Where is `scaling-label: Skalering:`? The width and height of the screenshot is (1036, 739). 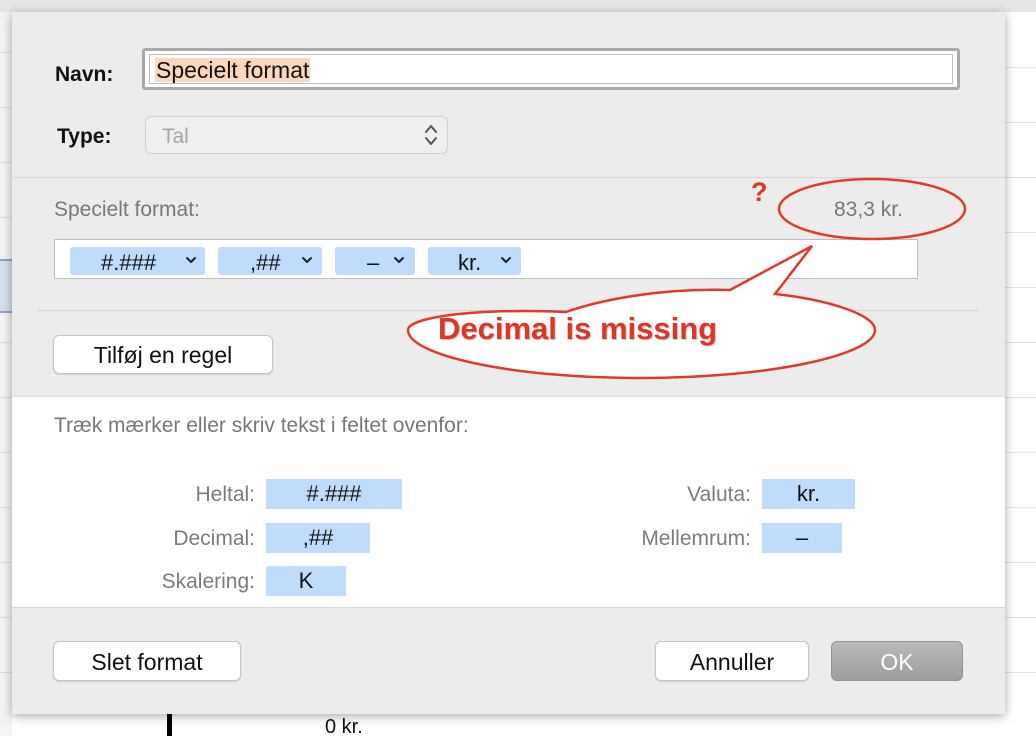
scaling-label: Skalering: is located at coordinates (208, 581).